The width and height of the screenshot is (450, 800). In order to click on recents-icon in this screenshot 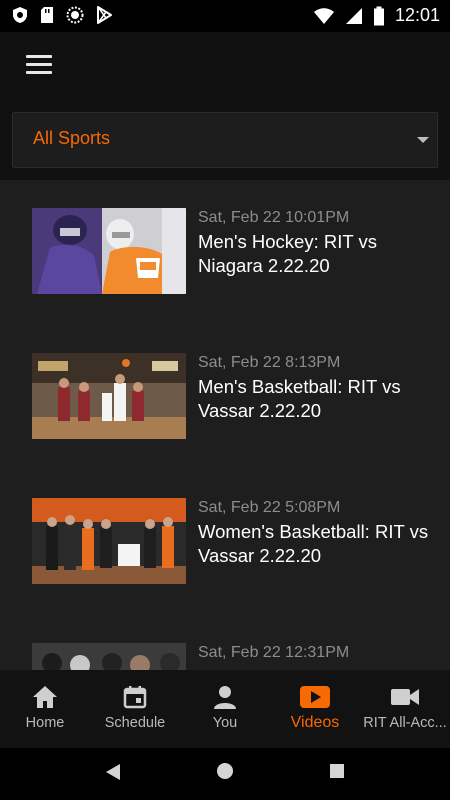, I will do `click(337, 771)`.